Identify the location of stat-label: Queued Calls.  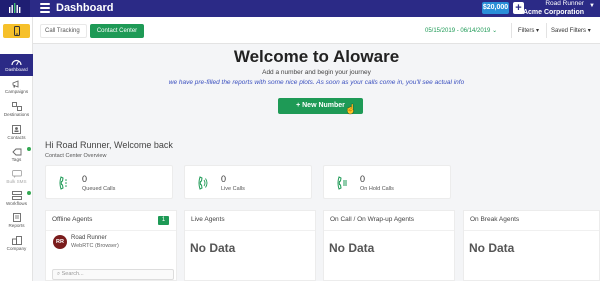
(99, 189).